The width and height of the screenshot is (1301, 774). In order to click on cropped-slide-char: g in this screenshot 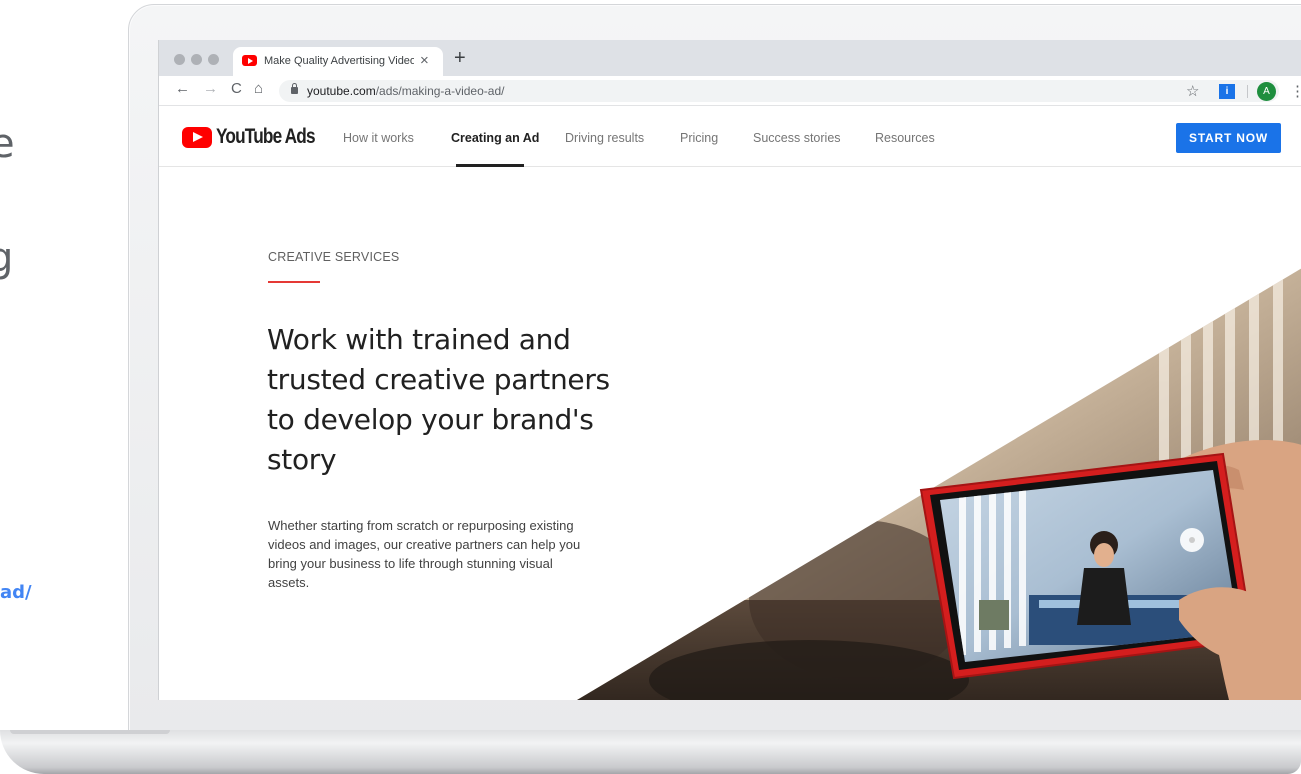, I will do `click(7, 258)`.